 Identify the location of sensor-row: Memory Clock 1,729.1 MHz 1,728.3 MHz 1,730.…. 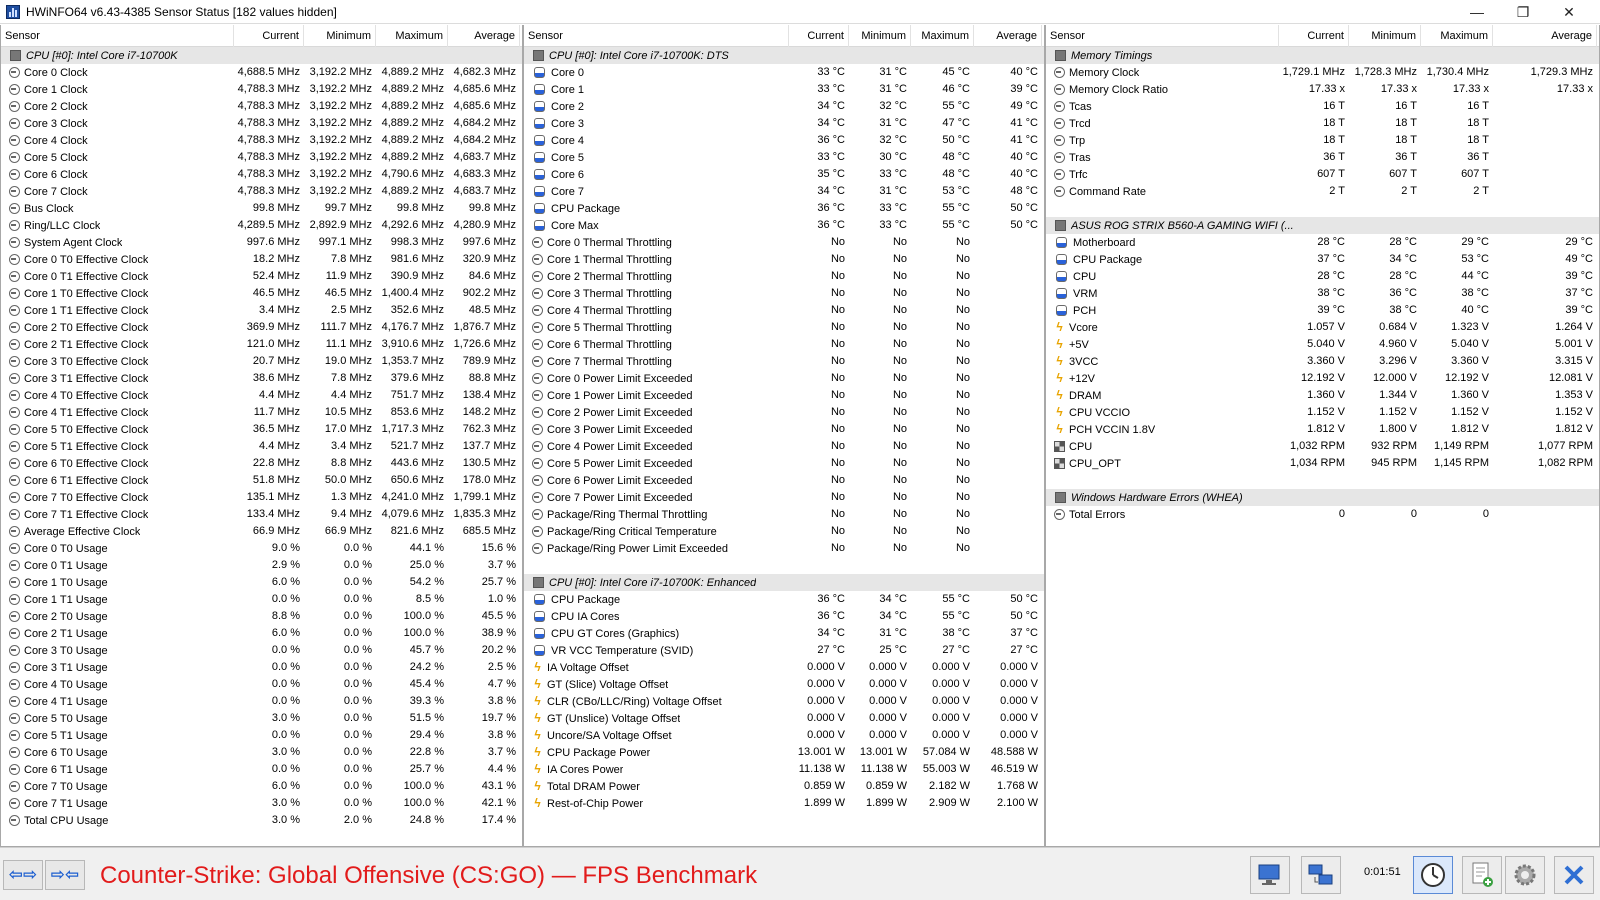
(1322, 72).